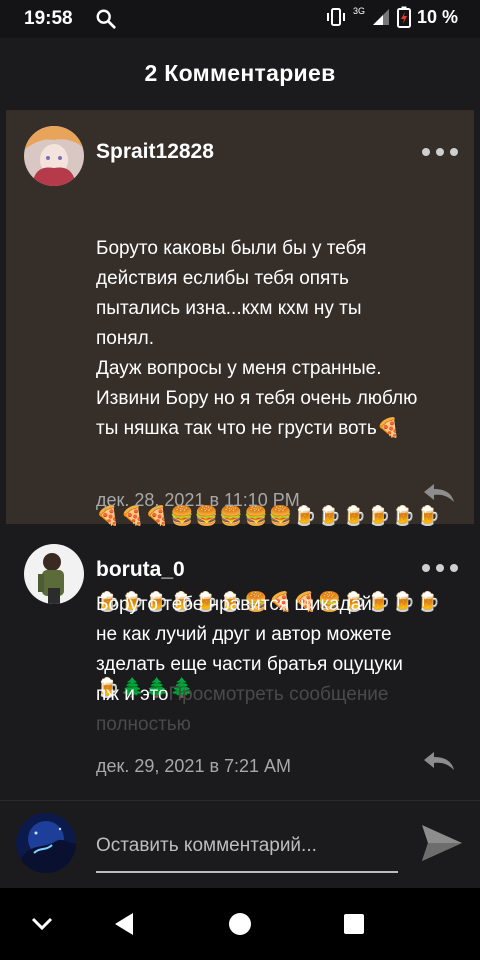 The height and width of the screenshot is (960, 480). I want to click on recents-icon, so click(354, 924).